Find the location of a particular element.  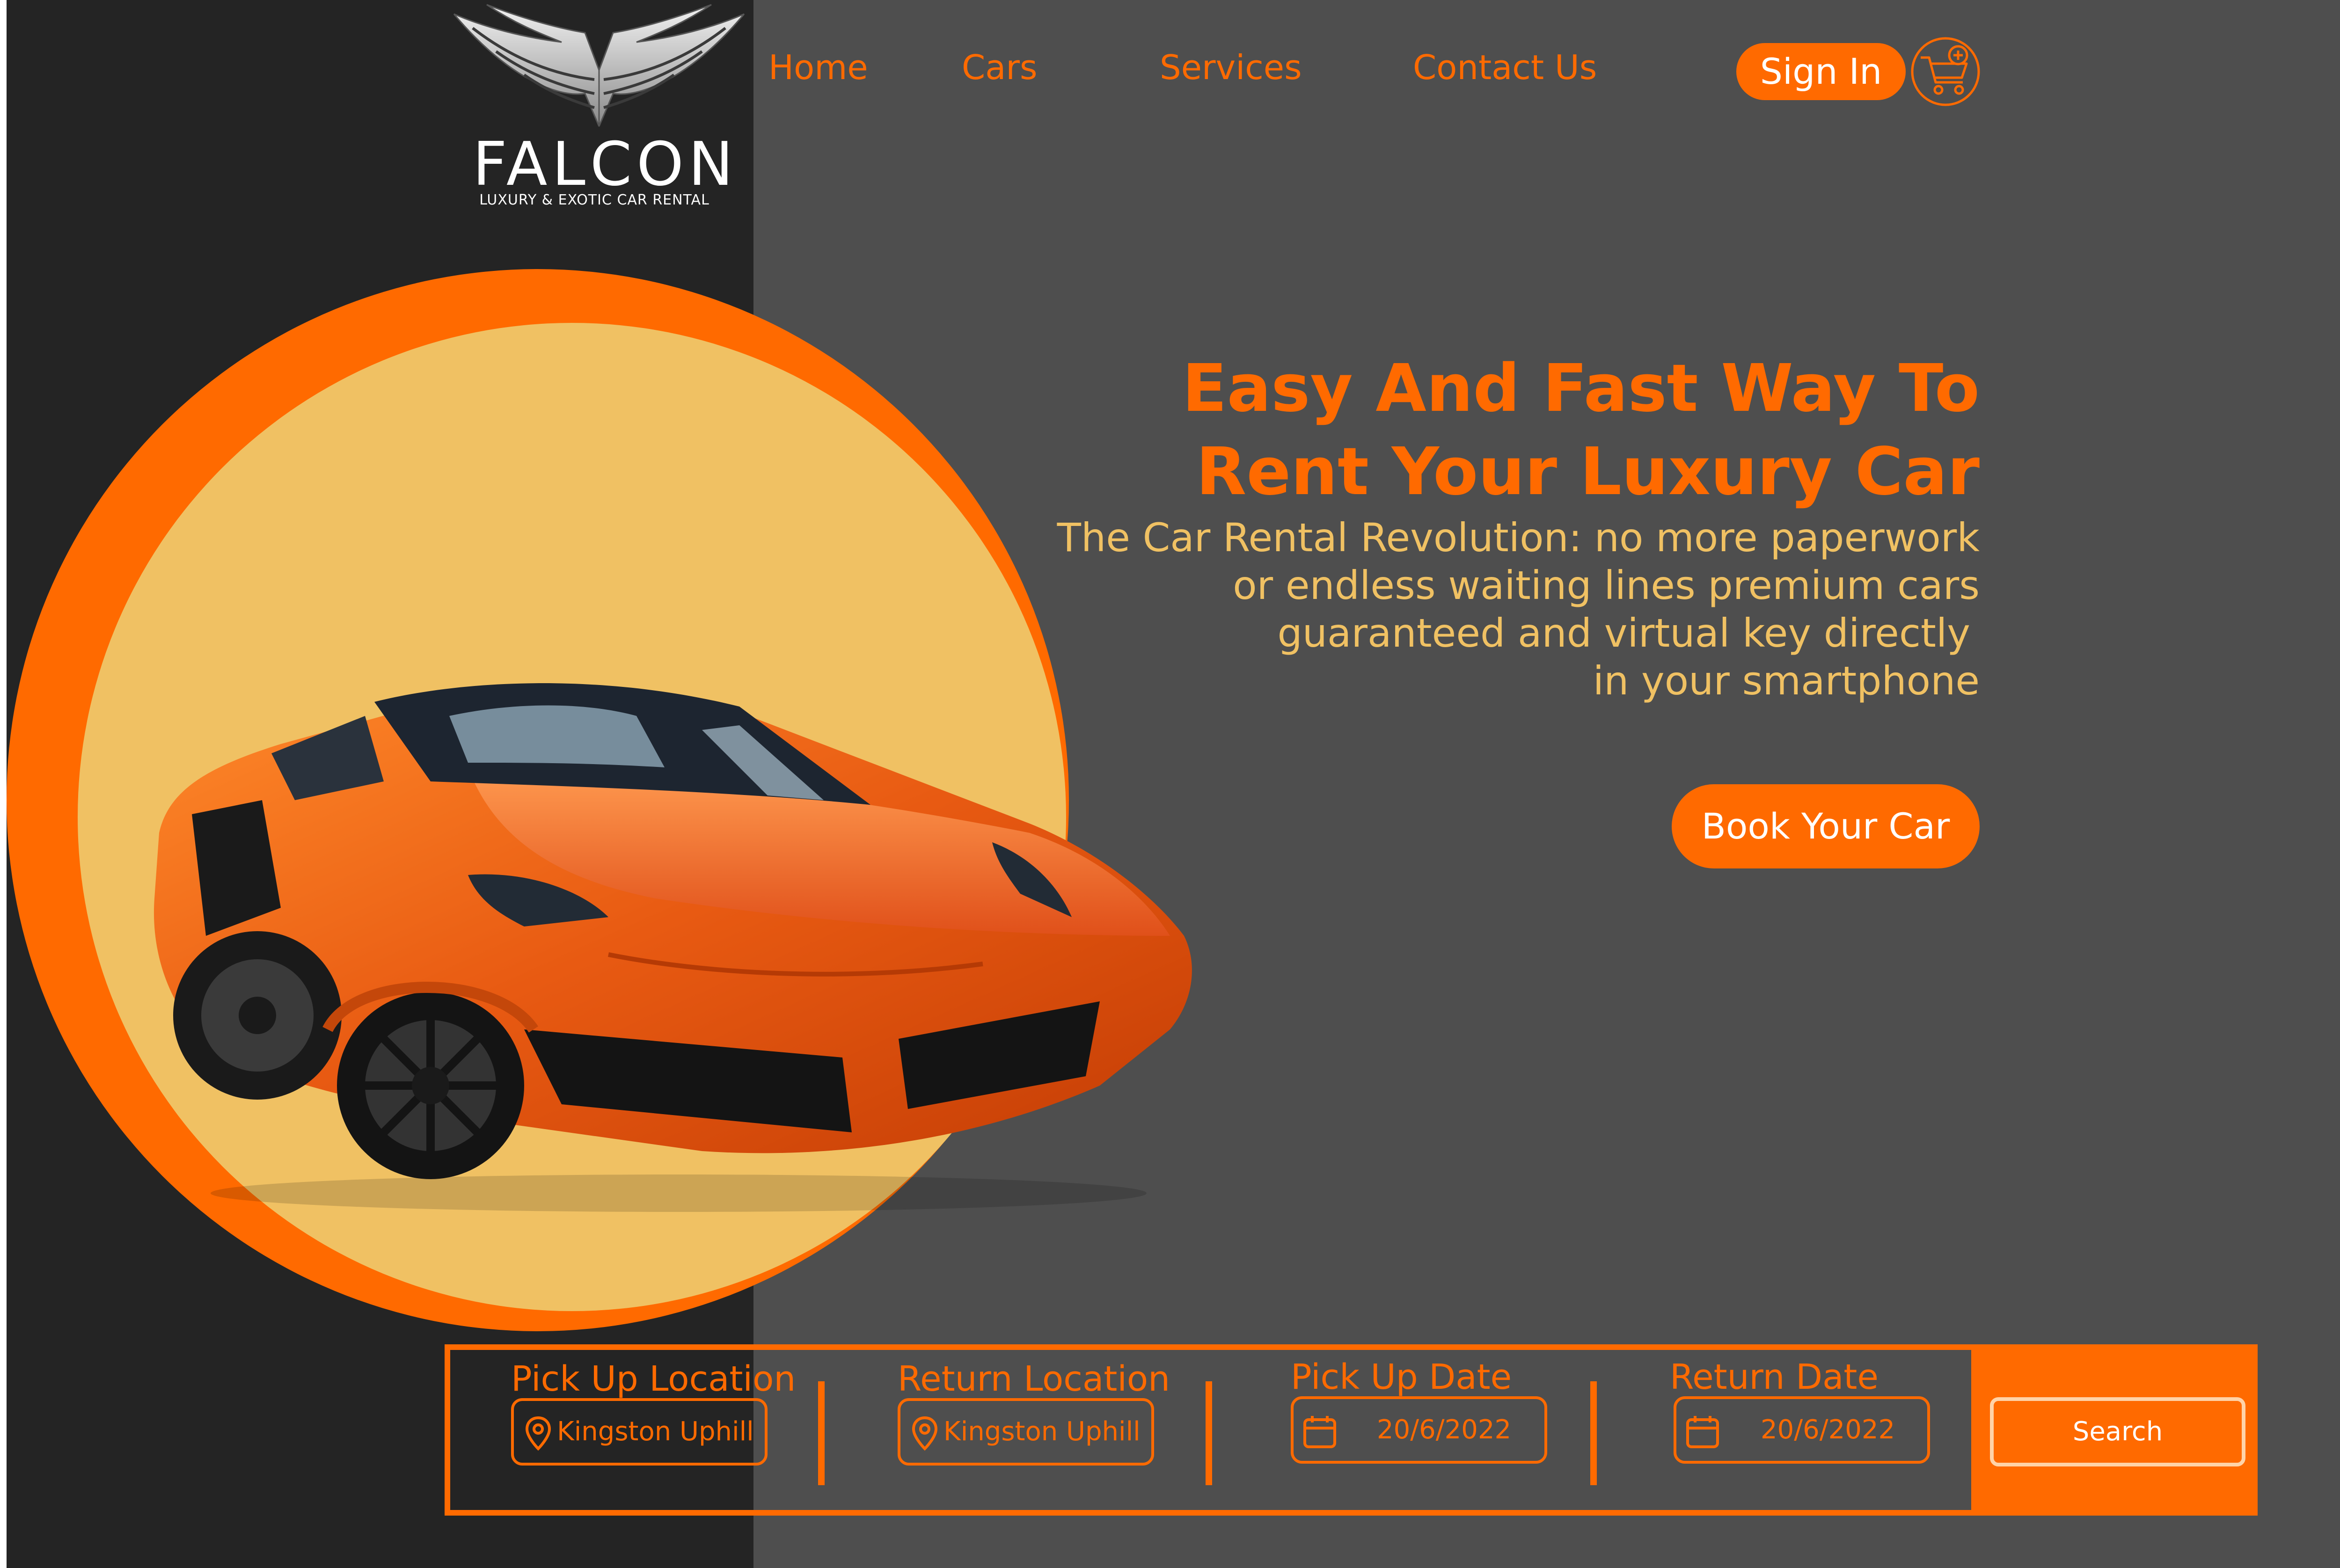

brand-logo: FALCON LUXURY & EXOTIC CAR RENTAL is located at coordinates (599, 105).